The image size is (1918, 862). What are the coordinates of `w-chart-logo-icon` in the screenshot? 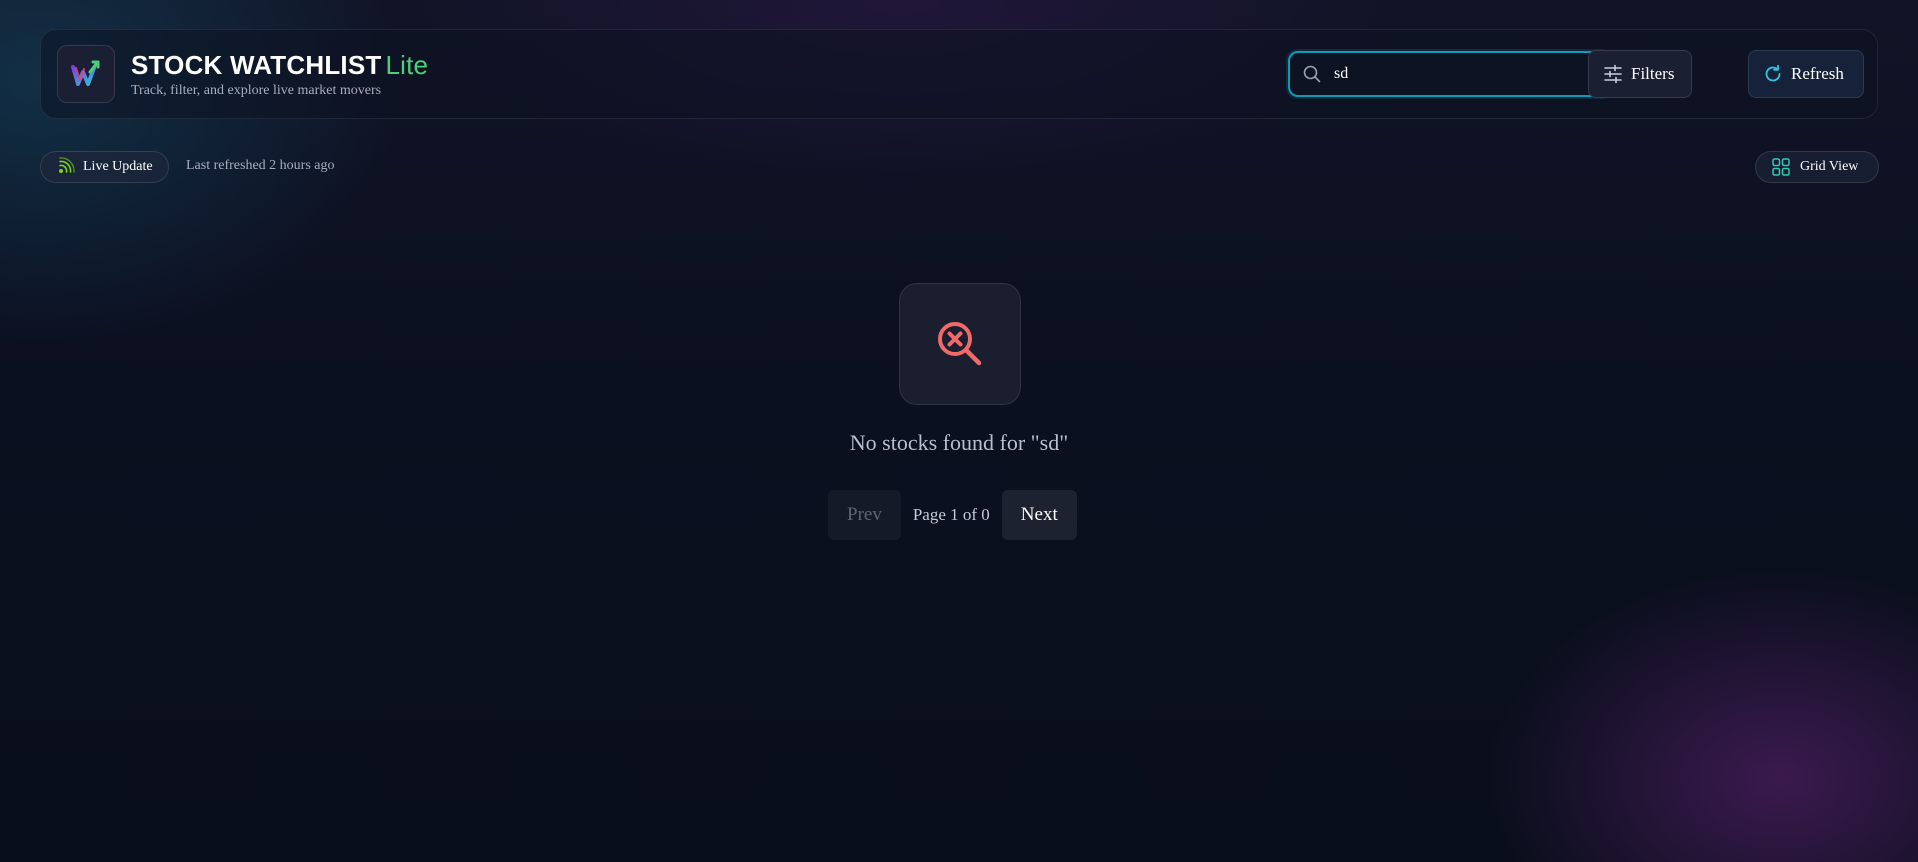 It's located at (85, 73).